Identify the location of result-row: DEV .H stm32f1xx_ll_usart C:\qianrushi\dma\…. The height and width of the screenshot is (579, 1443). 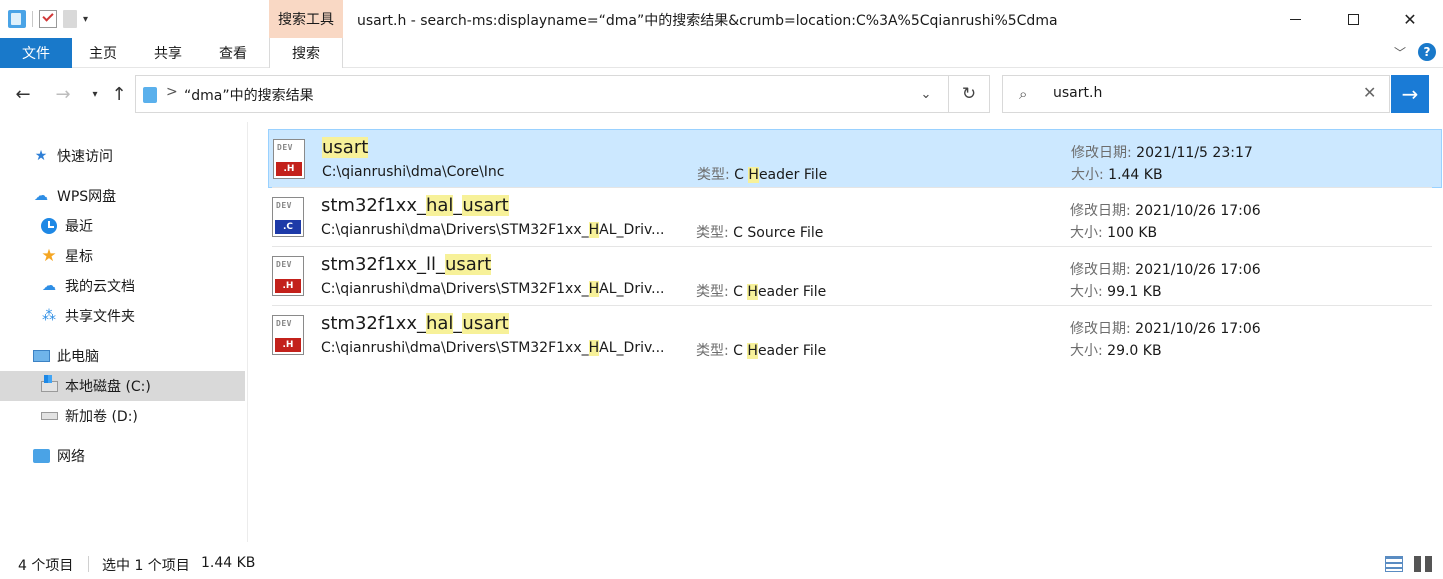
(855, 276).